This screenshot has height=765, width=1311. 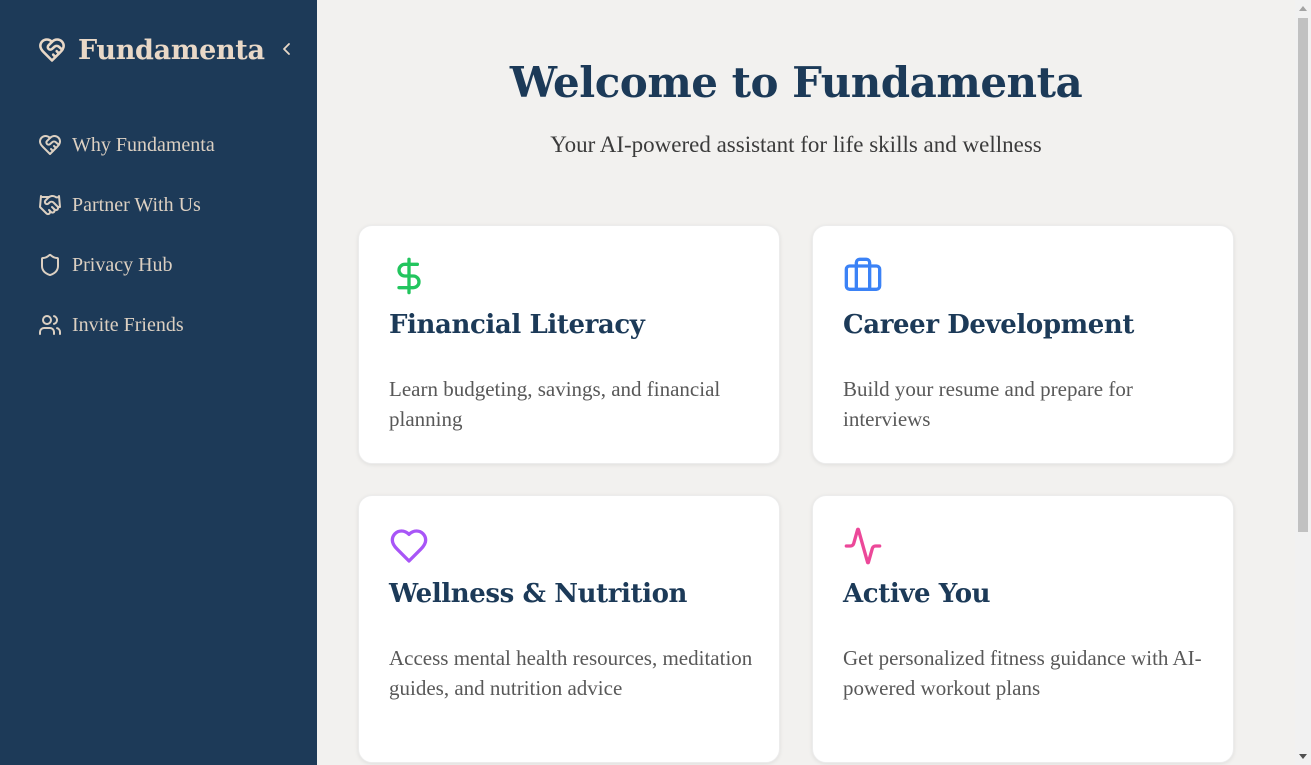 I want to click on sidebar-item-label: Partner With Us, so click(x=136, y=204).